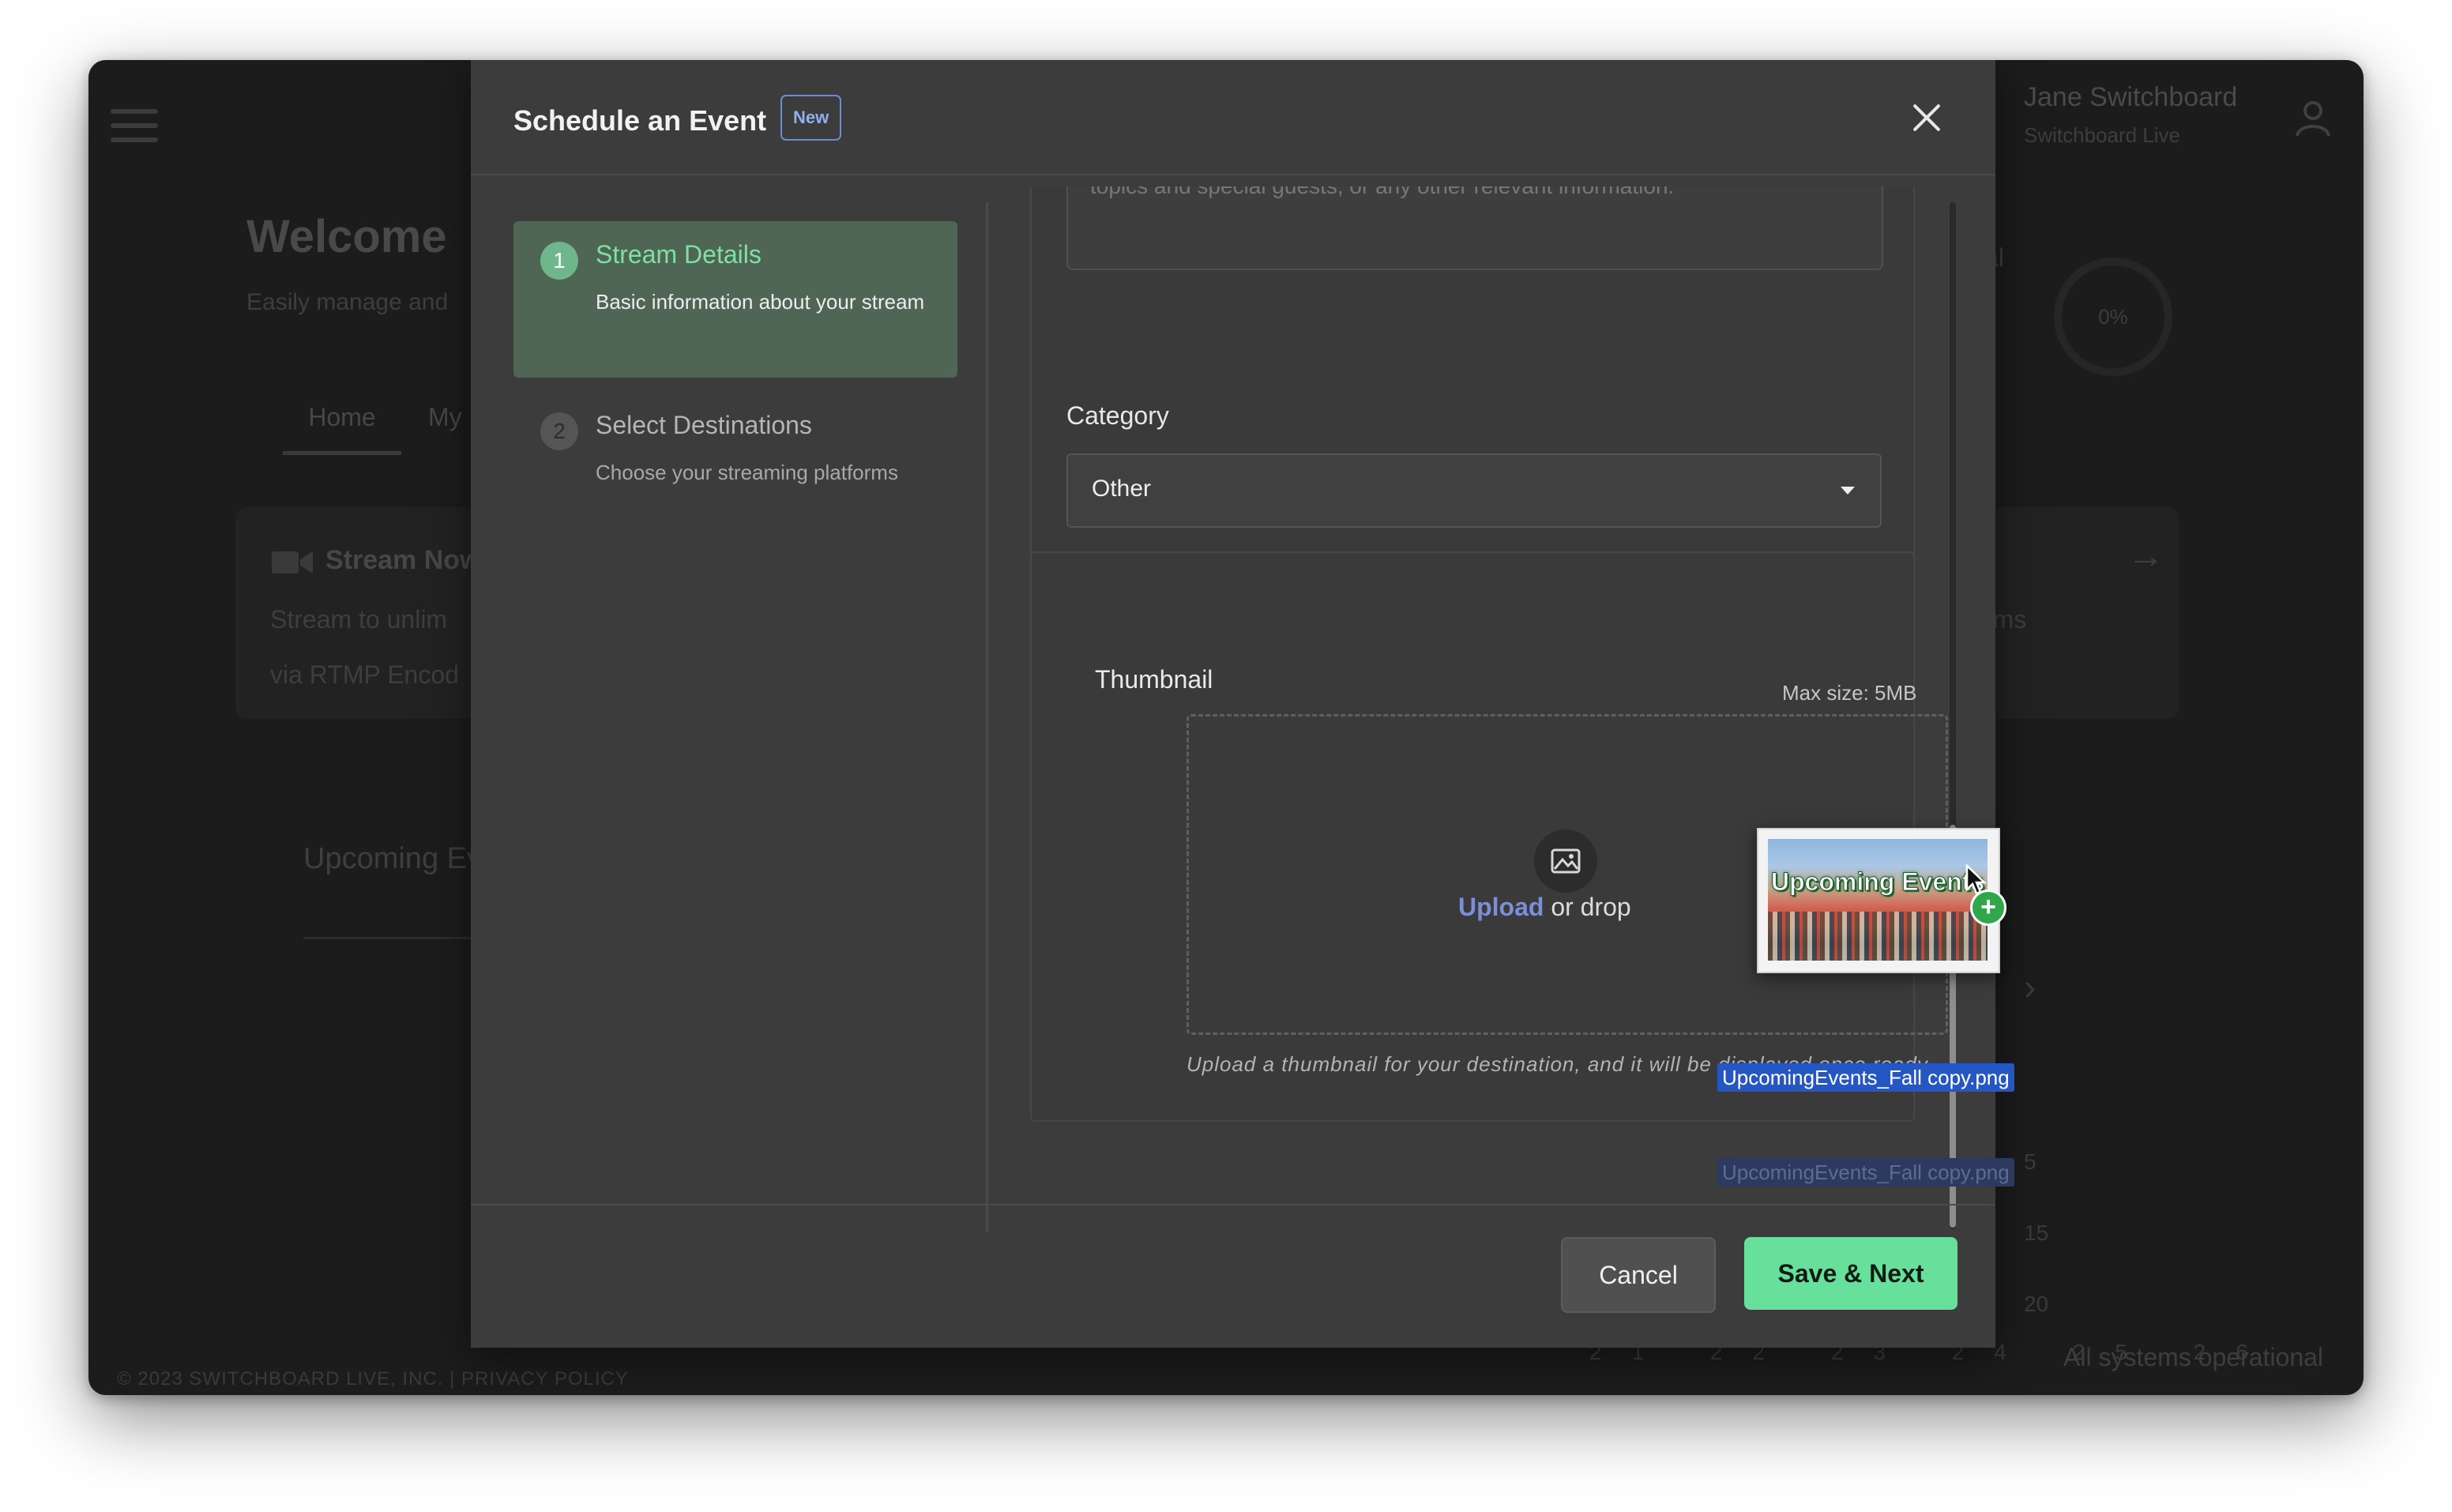 This screenshot has height=1512, width=2452. Describe the element at coordinates (359, 619) in the screenshot. I see `stream-card-line1: Stream to unlim` at that location.